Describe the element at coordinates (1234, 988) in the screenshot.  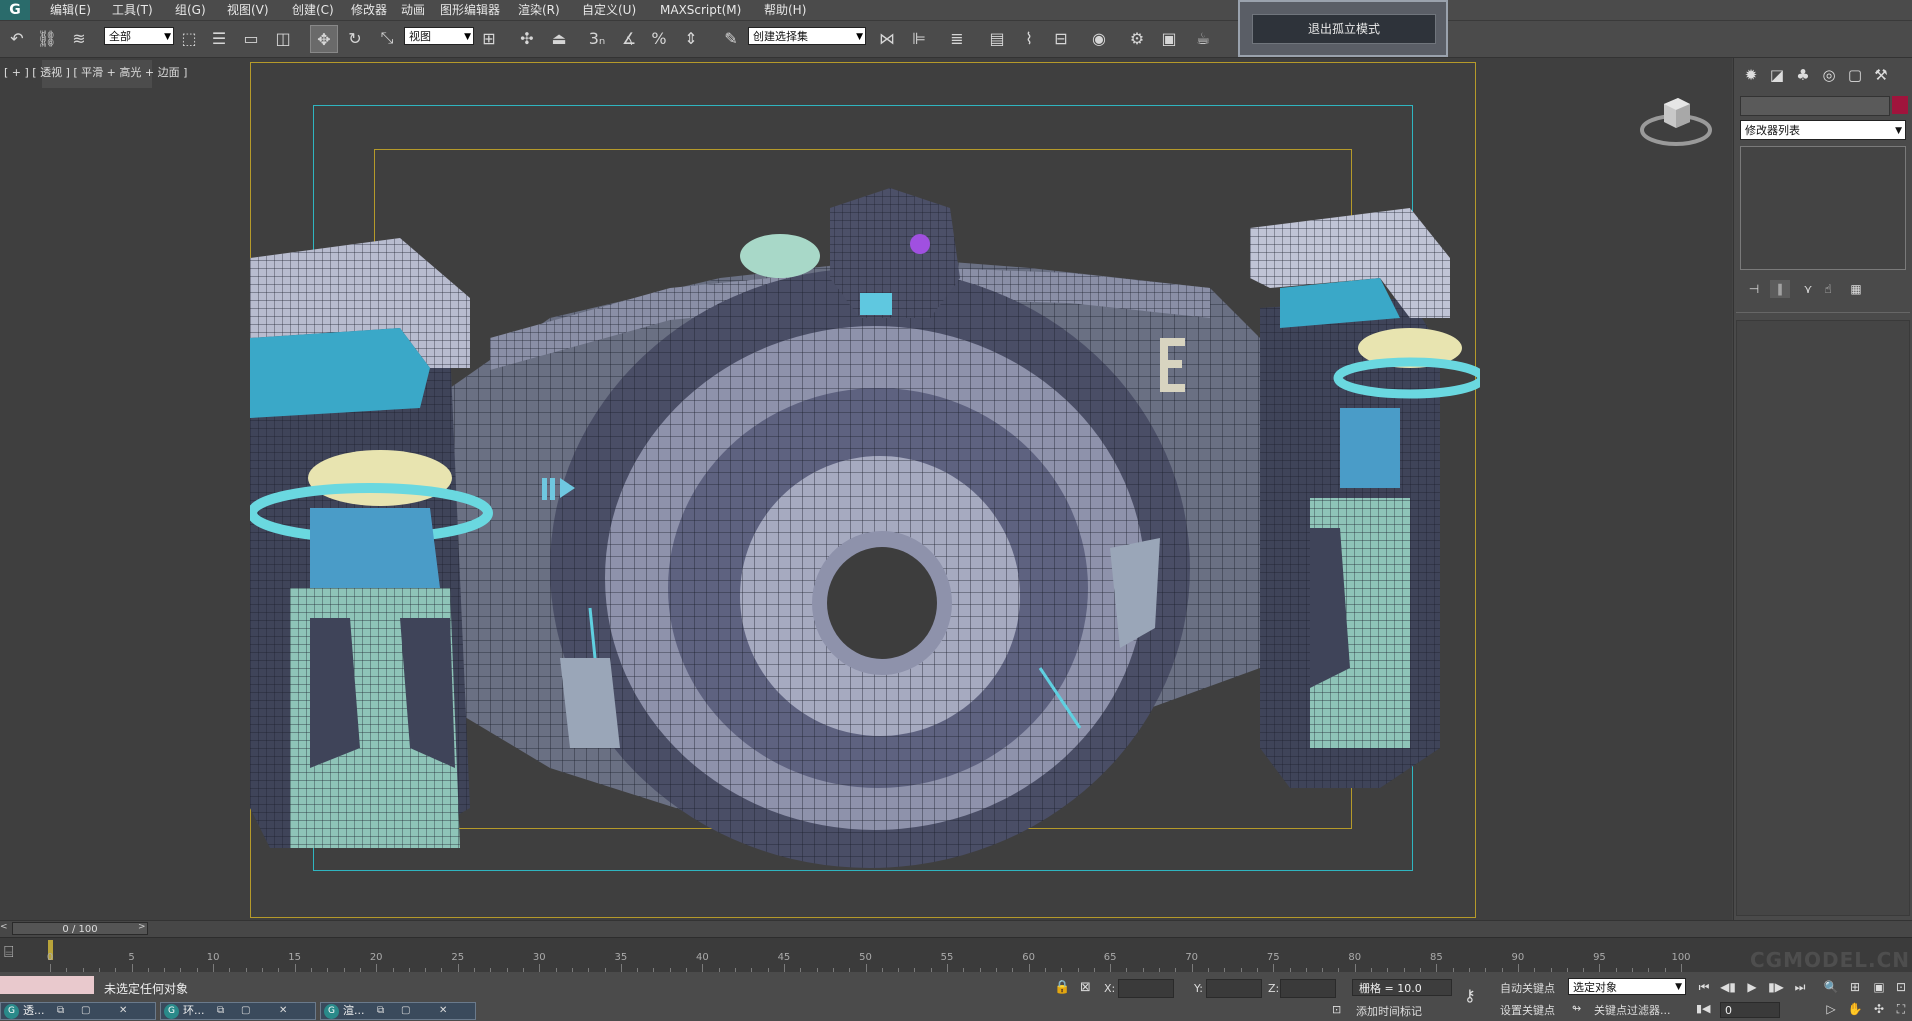
I see `coord-y-field` at that location.